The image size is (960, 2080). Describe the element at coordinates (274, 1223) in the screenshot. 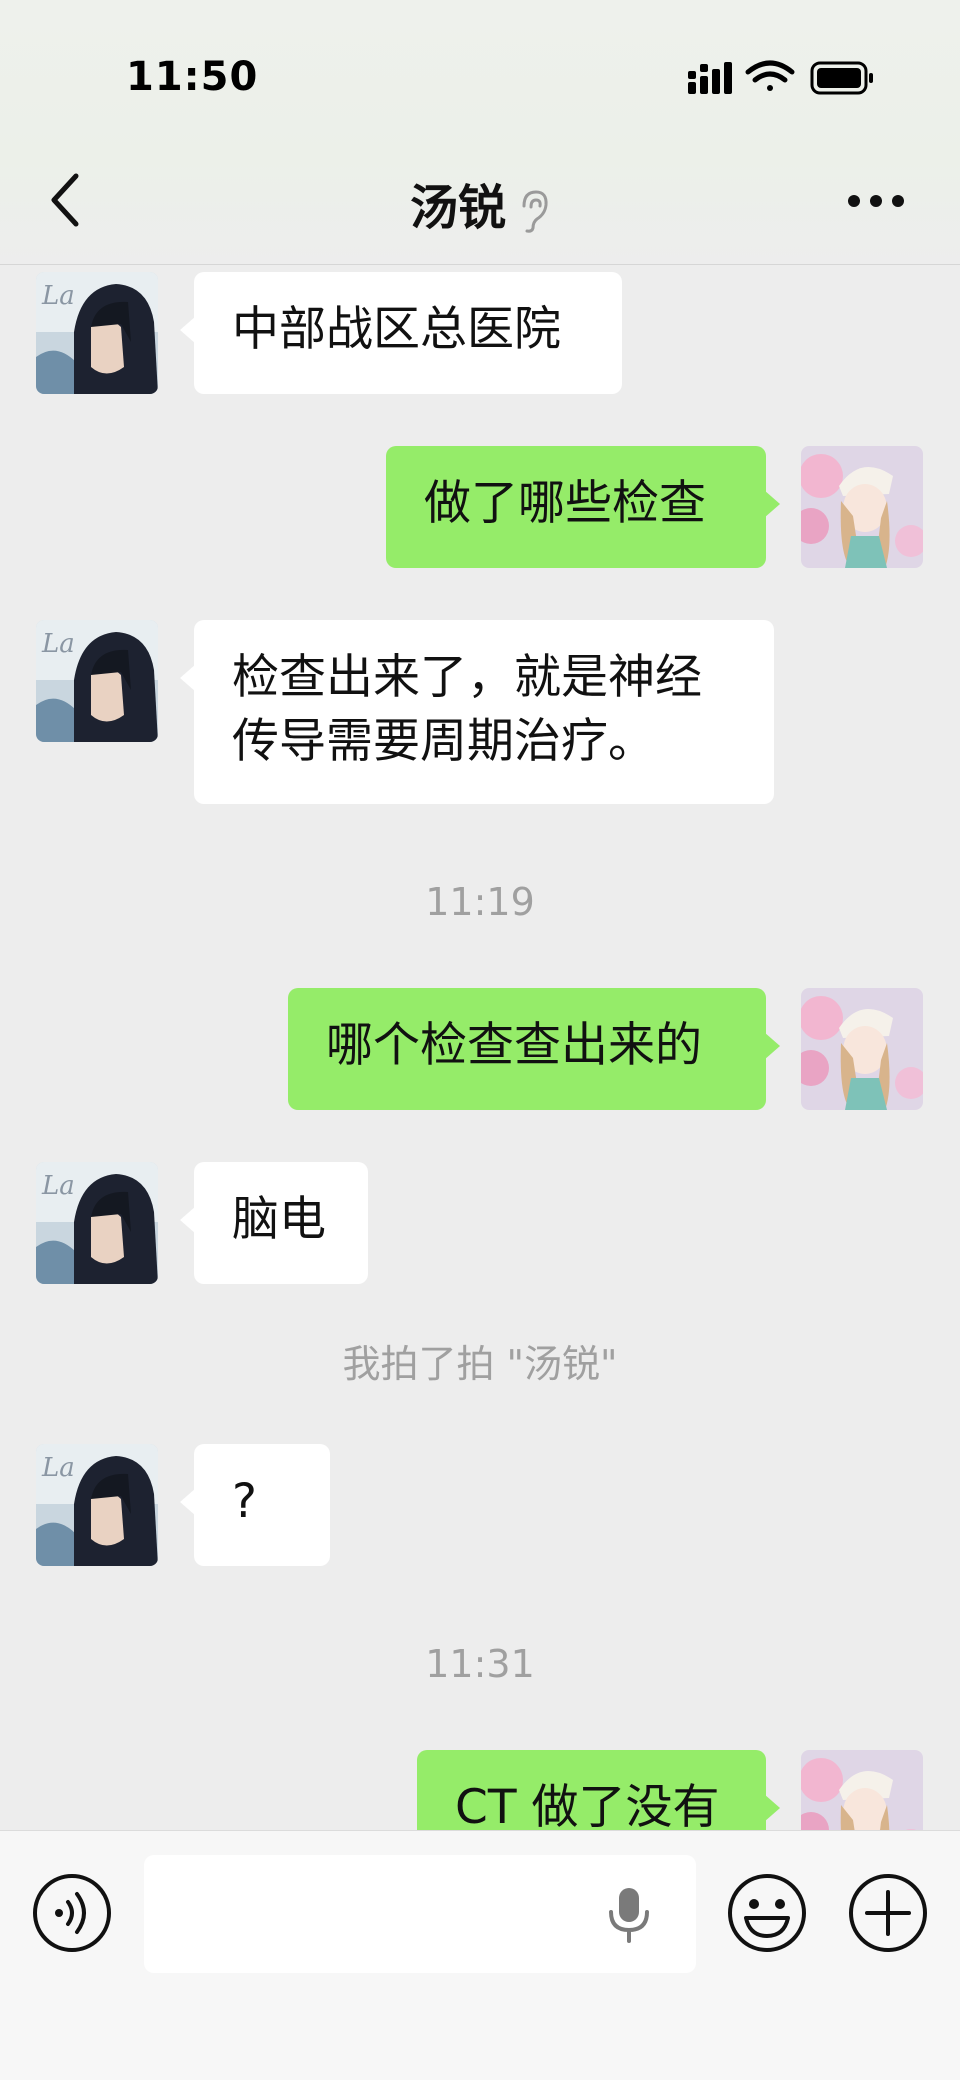

I see `message-bubble-incoming: 脑电` at that location.